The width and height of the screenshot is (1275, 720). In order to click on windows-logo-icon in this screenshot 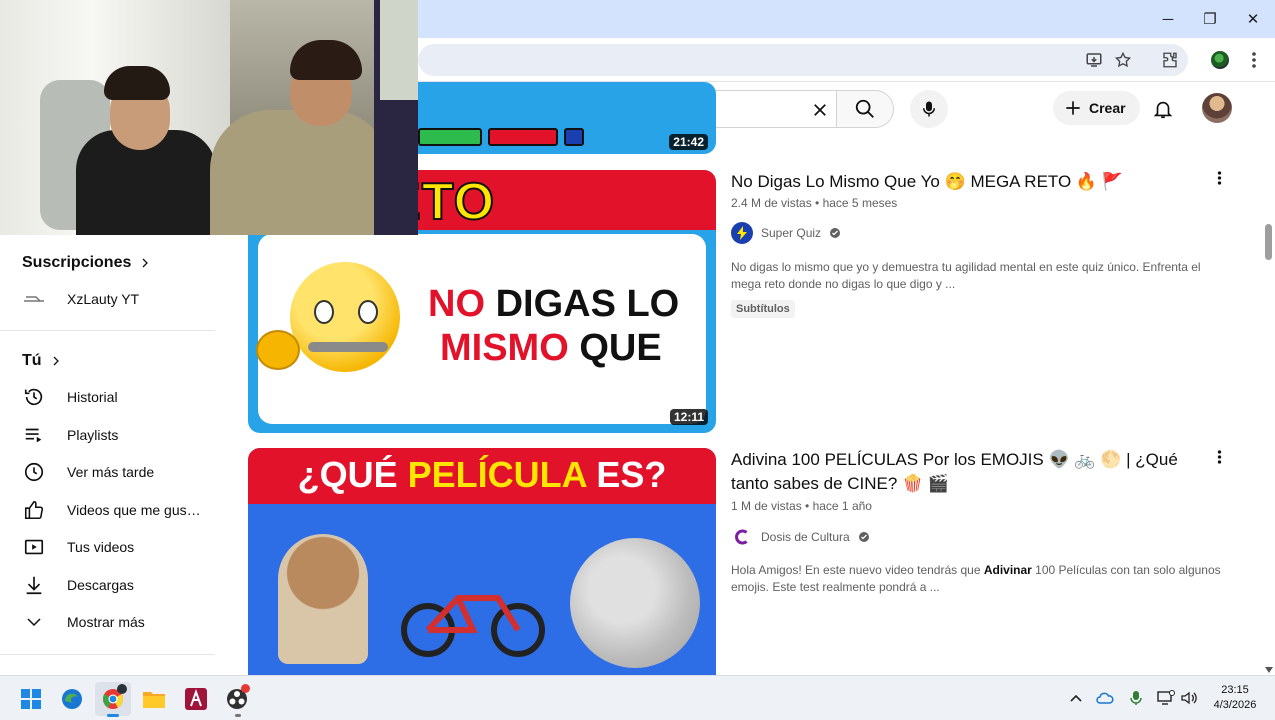, I will do `click(31, 699)`.